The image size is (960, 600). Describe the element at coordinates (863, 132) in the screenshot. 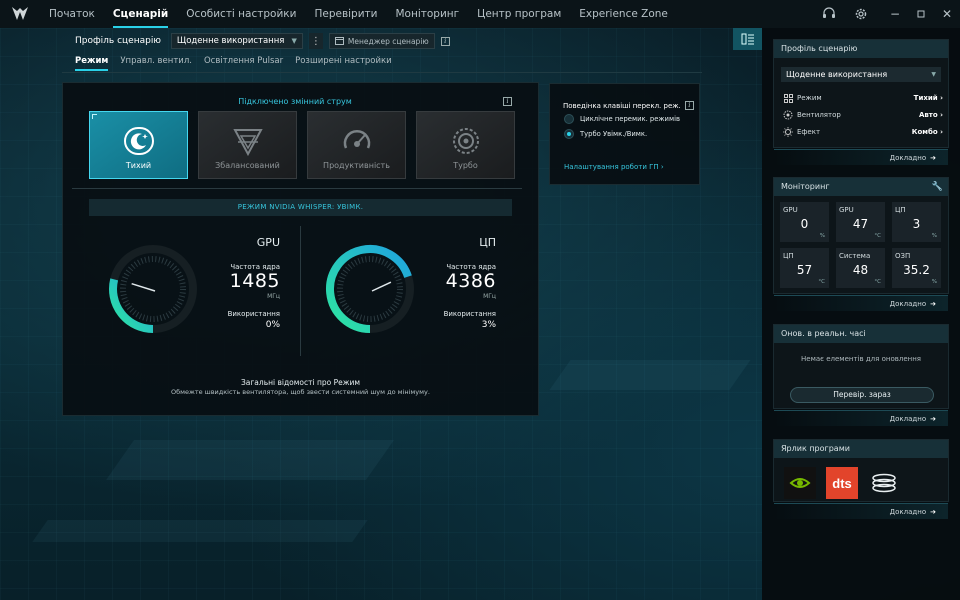

I see `profile-row-effect: Ефект Комбо ›` at that location.